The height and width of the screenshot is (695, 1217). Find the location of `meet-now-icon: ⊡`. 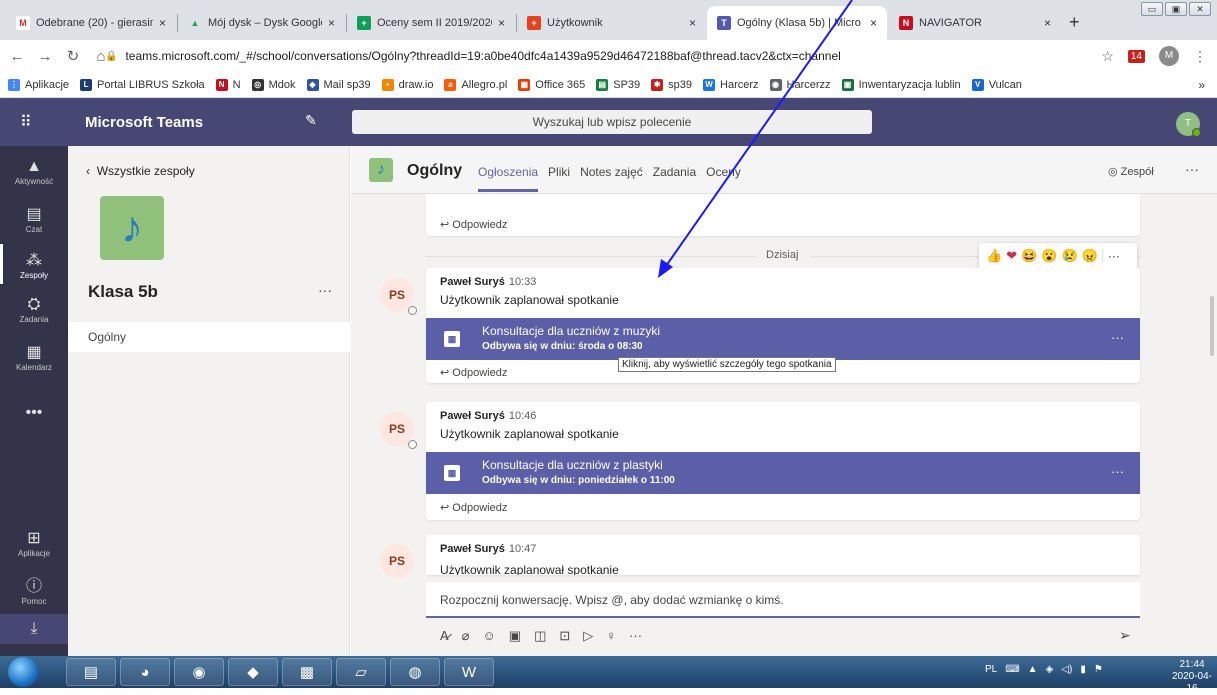

meet-now-icon: ⊡ is located at coordinates (564, 636).